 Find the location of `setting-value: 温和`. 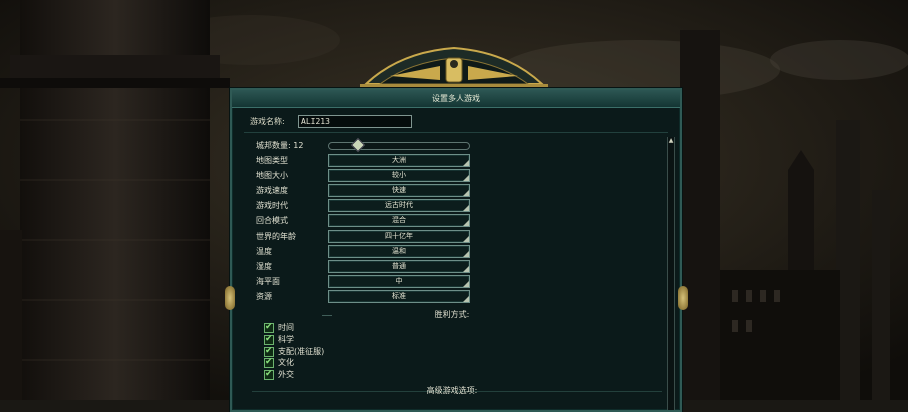

setting-value: 温和 is located at coordinates (399, 250).